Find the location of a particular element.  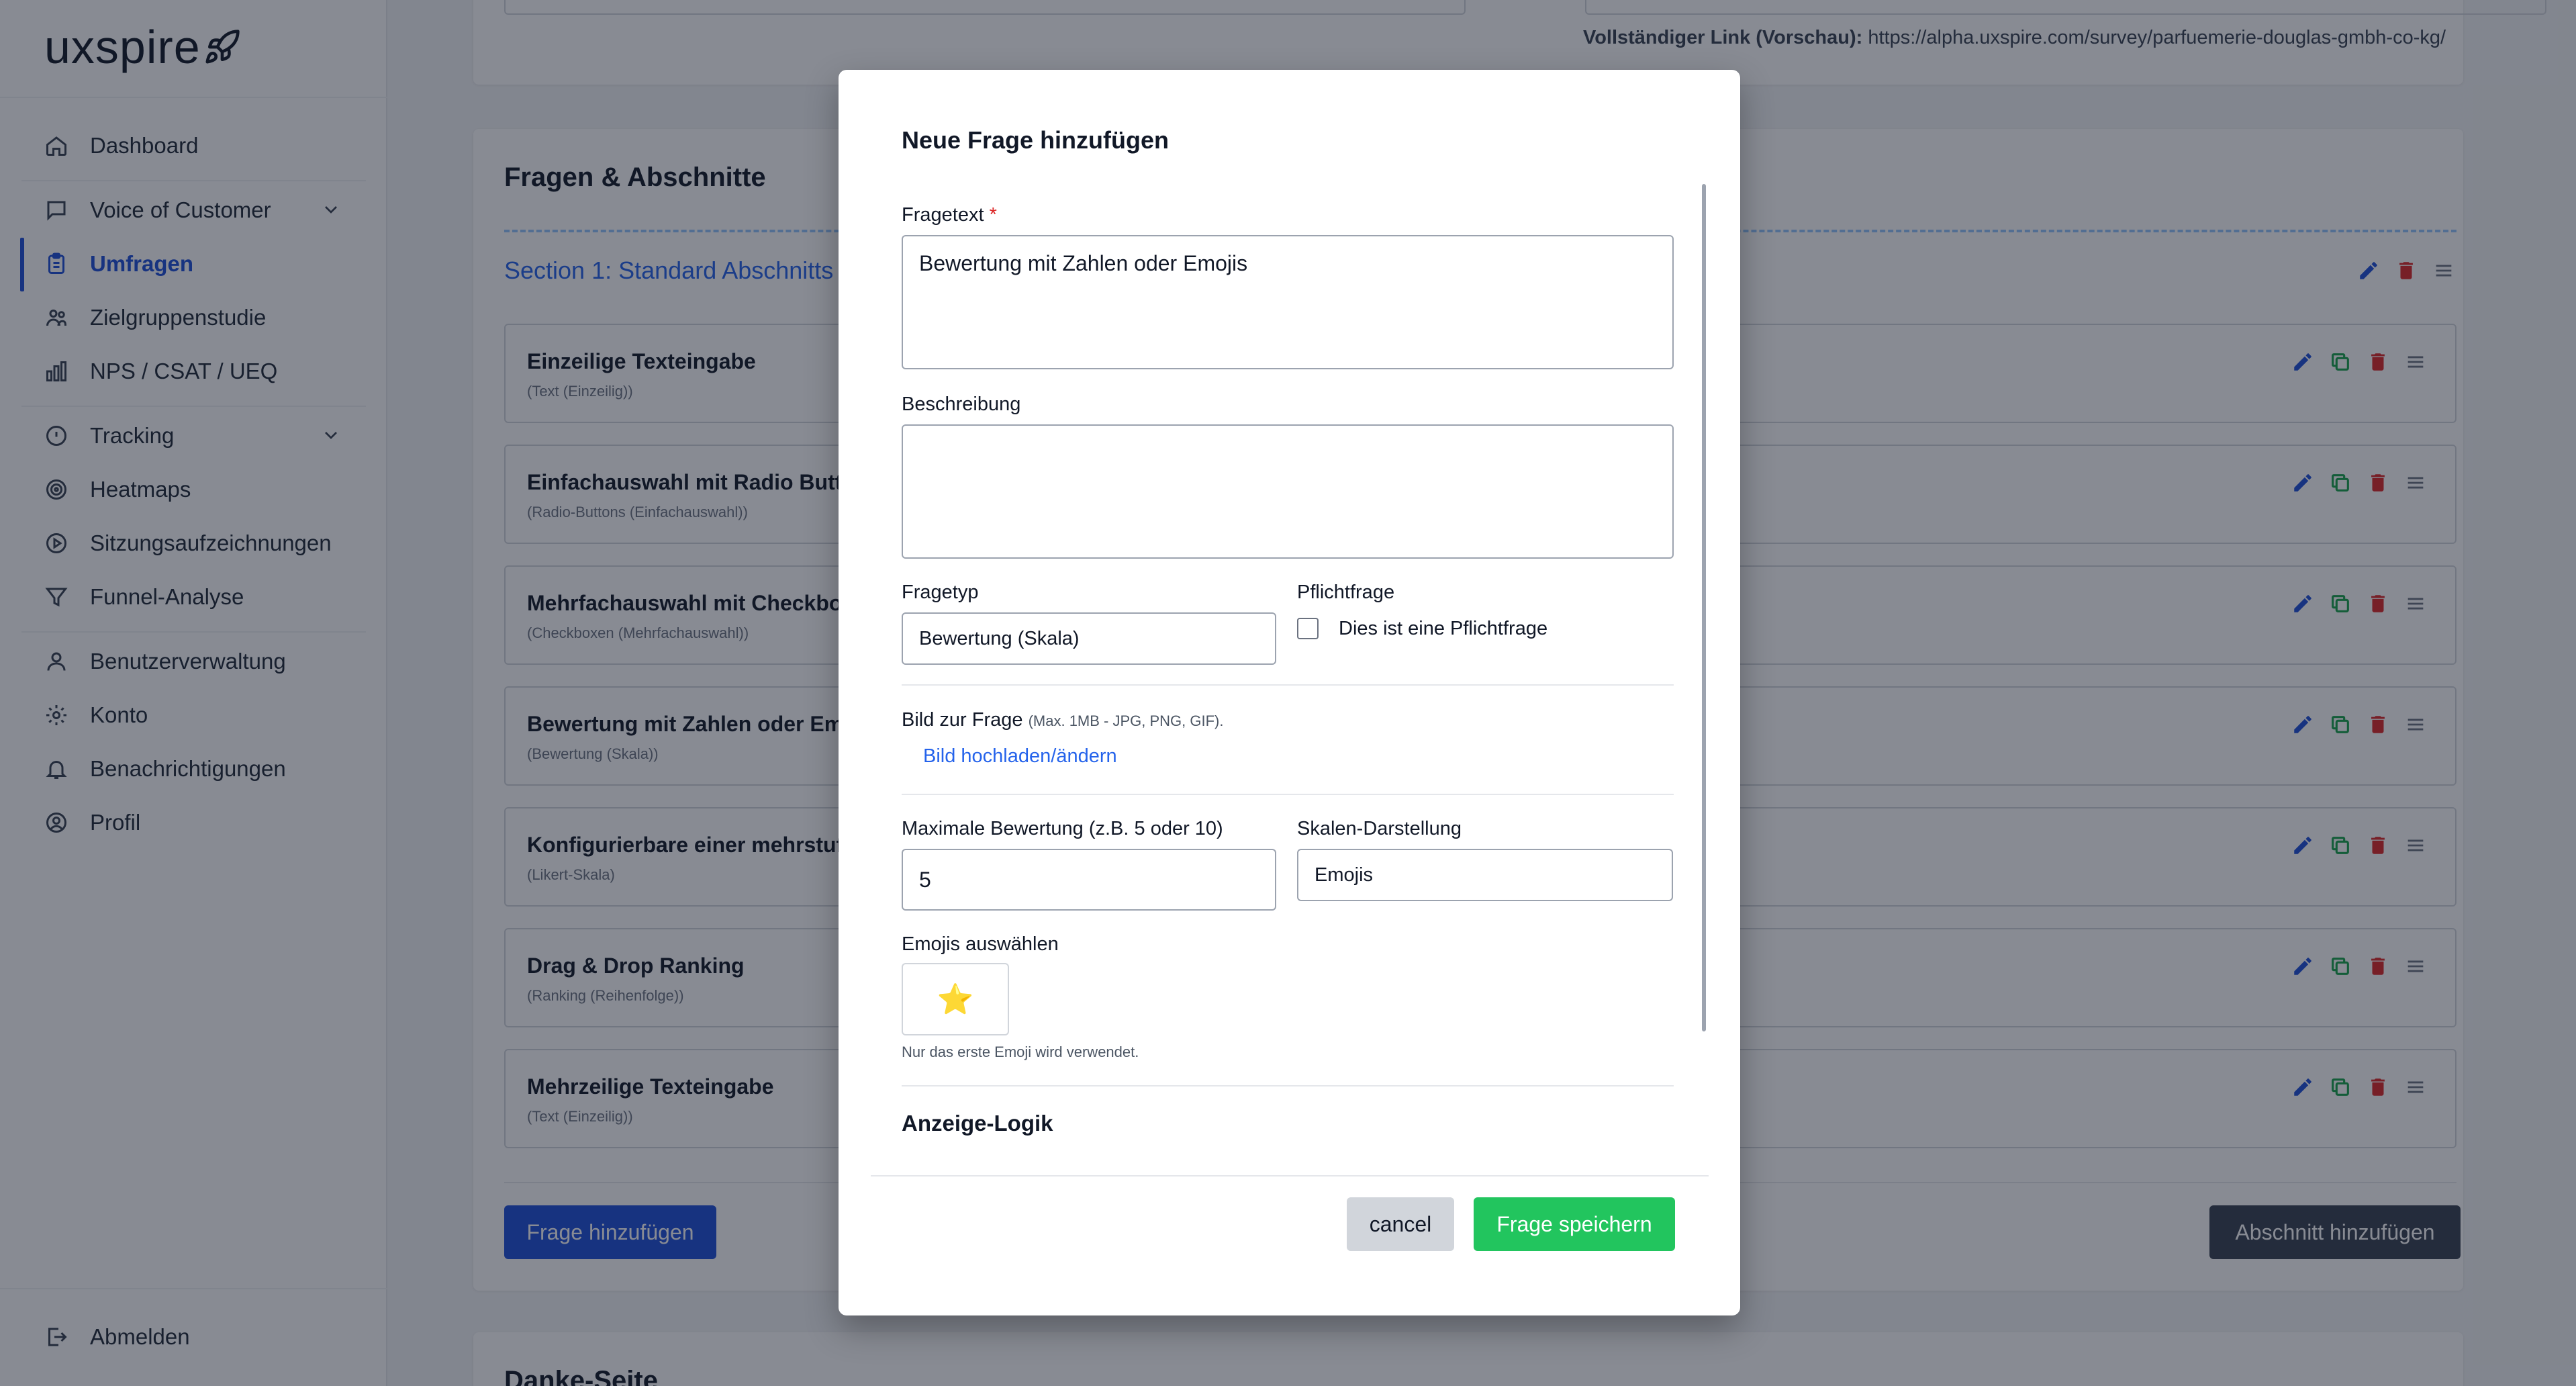

question-type-value: Bewertung (Skala) is located at coordinates (999, 638).